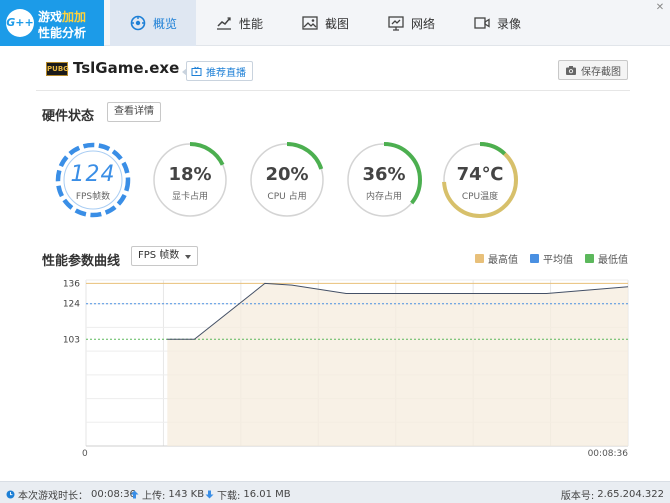  What do you see at coordinates (138, 23) in the screenshot?
I see `overview-icon` at bounding box center [138, 23].